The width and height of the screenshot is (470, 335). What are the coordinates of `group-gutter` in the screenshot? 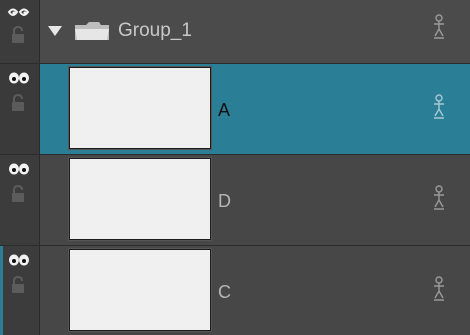 It's located at (20, 31).